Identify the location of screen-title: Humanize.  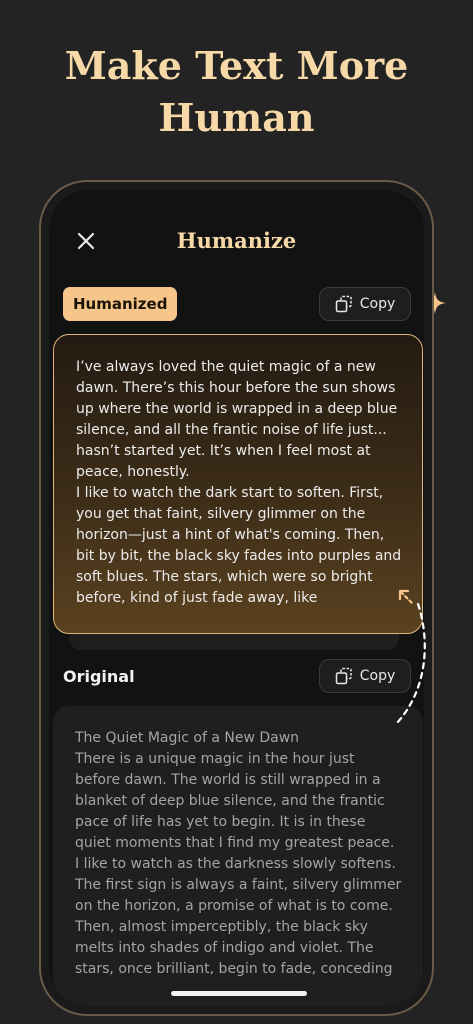
(236, 240).